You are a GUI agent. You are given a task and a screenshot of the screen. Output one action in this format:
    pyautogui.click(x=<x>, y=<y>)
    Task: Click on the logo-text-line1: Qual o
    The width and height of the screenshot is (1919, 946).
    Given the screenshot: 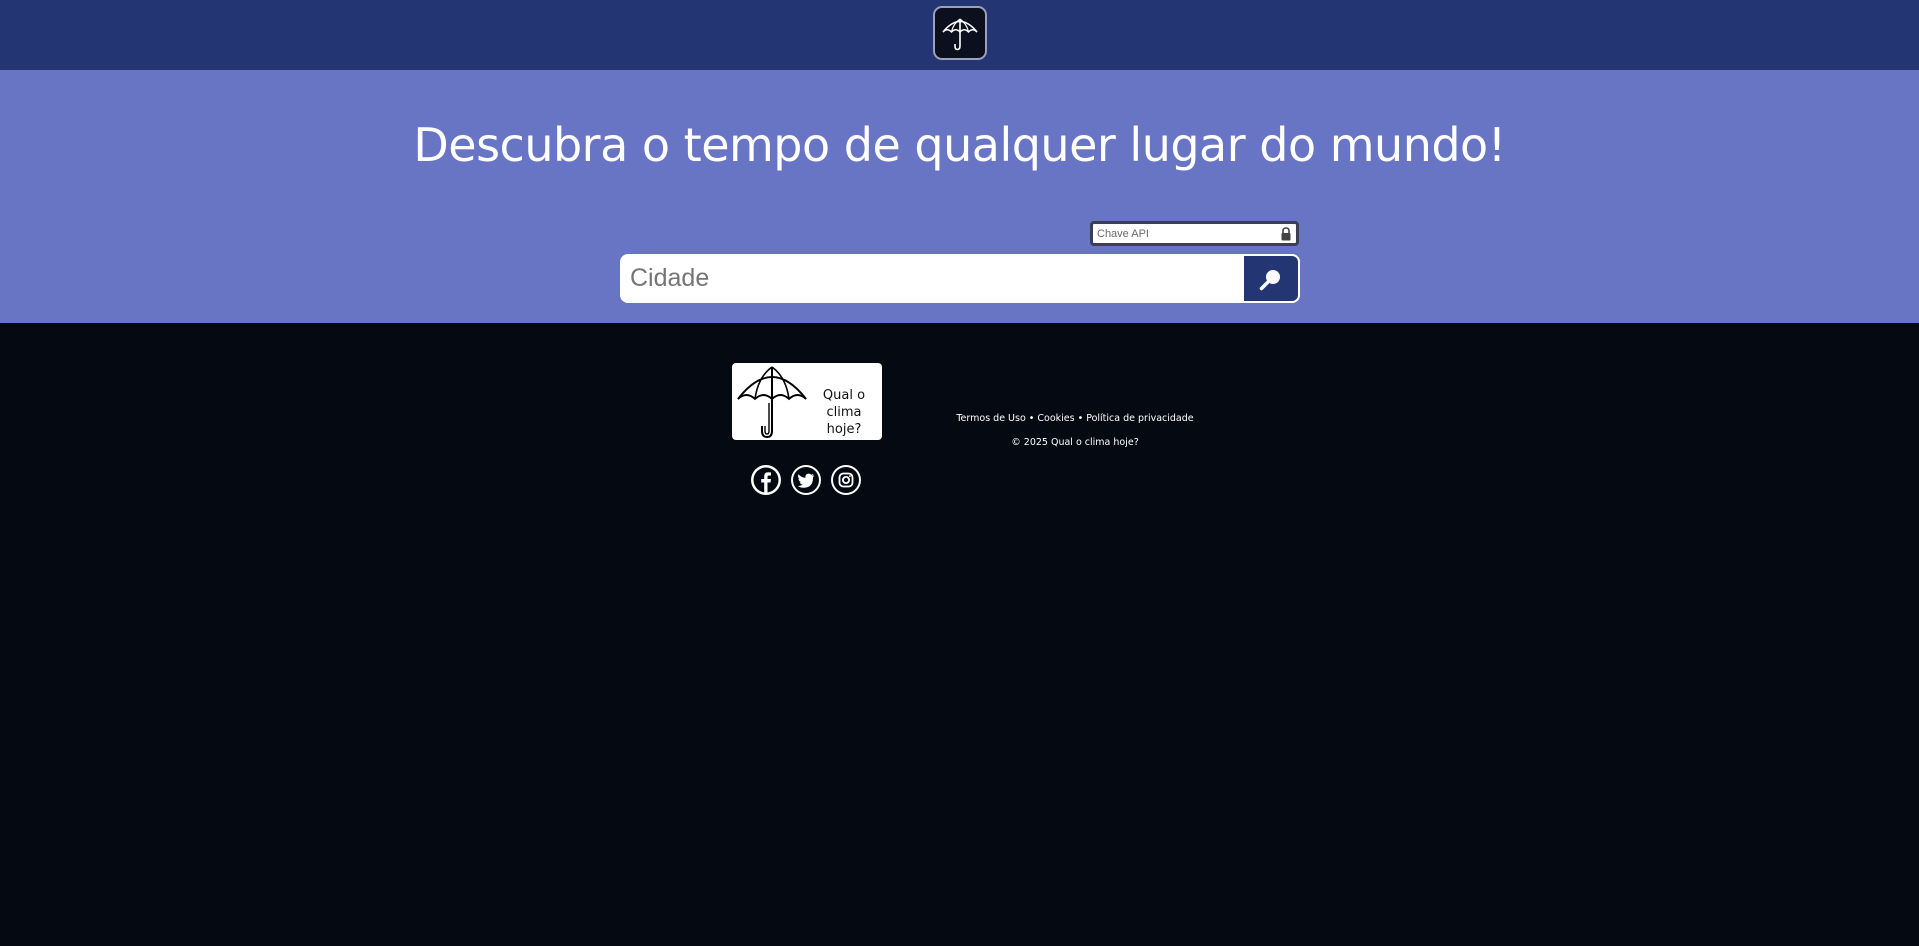 What is the action you would take?
    pyautogui.click(x=844, y=395)
    